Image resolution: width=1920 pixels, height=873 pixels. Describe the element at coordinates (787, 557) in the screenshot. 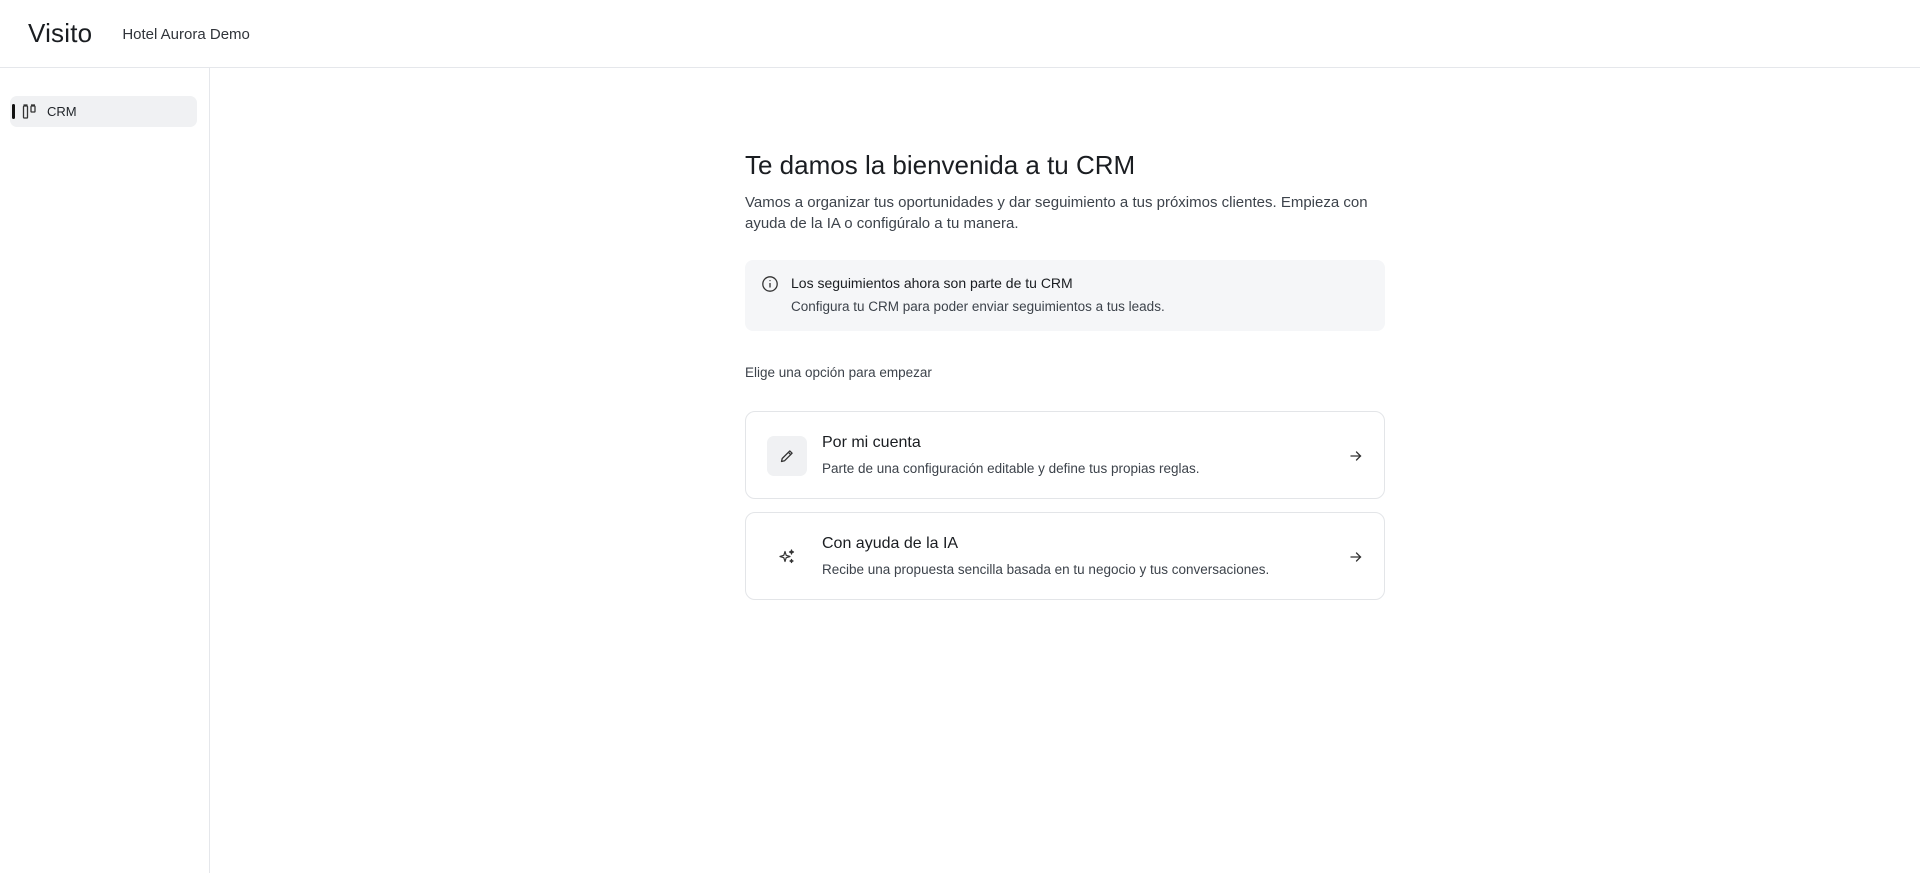

I see `sparkles-icon` at that location.